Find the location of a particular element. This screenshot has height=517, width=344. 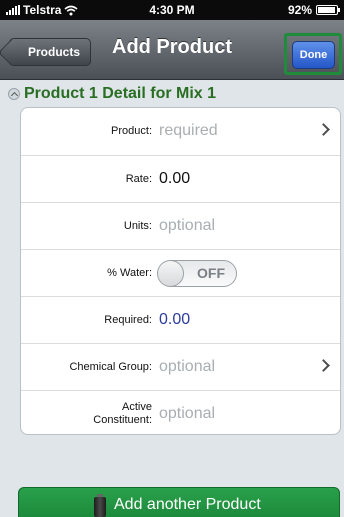

active-constituent-label-line1: Active is located at coordinates (137, 407).